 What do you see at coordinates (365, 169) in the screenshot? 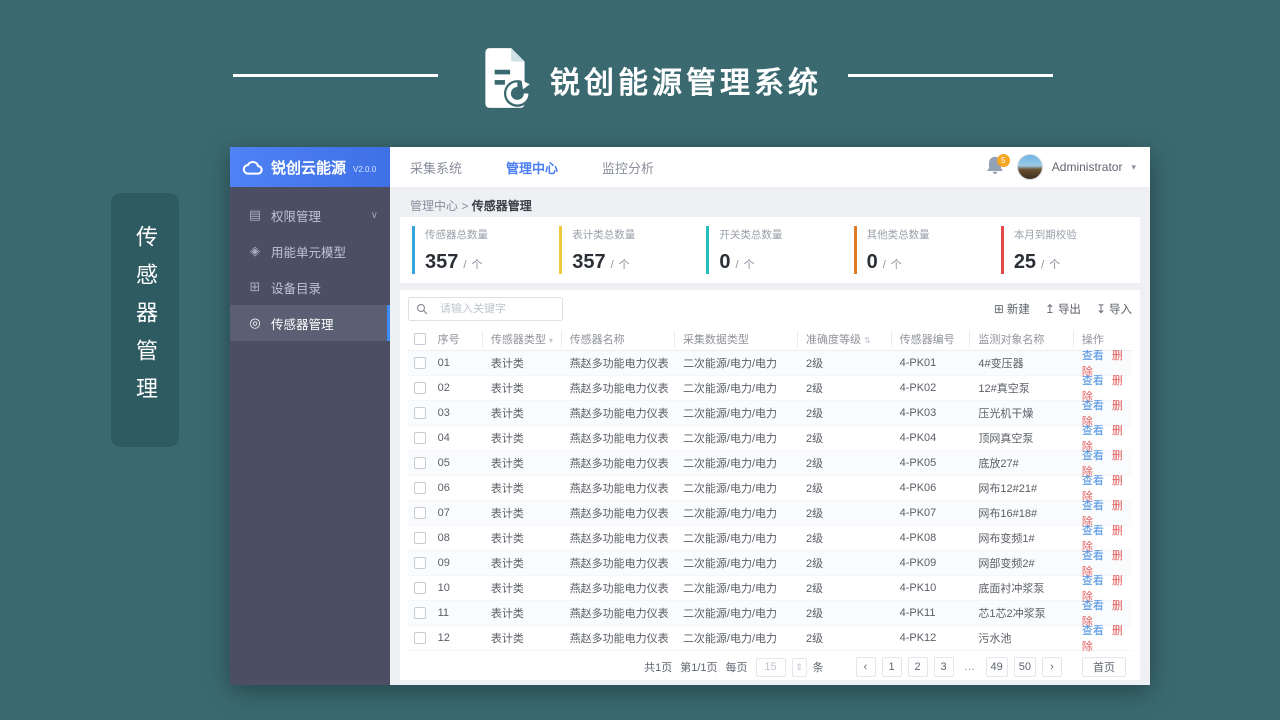
I see `app-logo-version: V2.0.0` at bounding box center [365, 169].